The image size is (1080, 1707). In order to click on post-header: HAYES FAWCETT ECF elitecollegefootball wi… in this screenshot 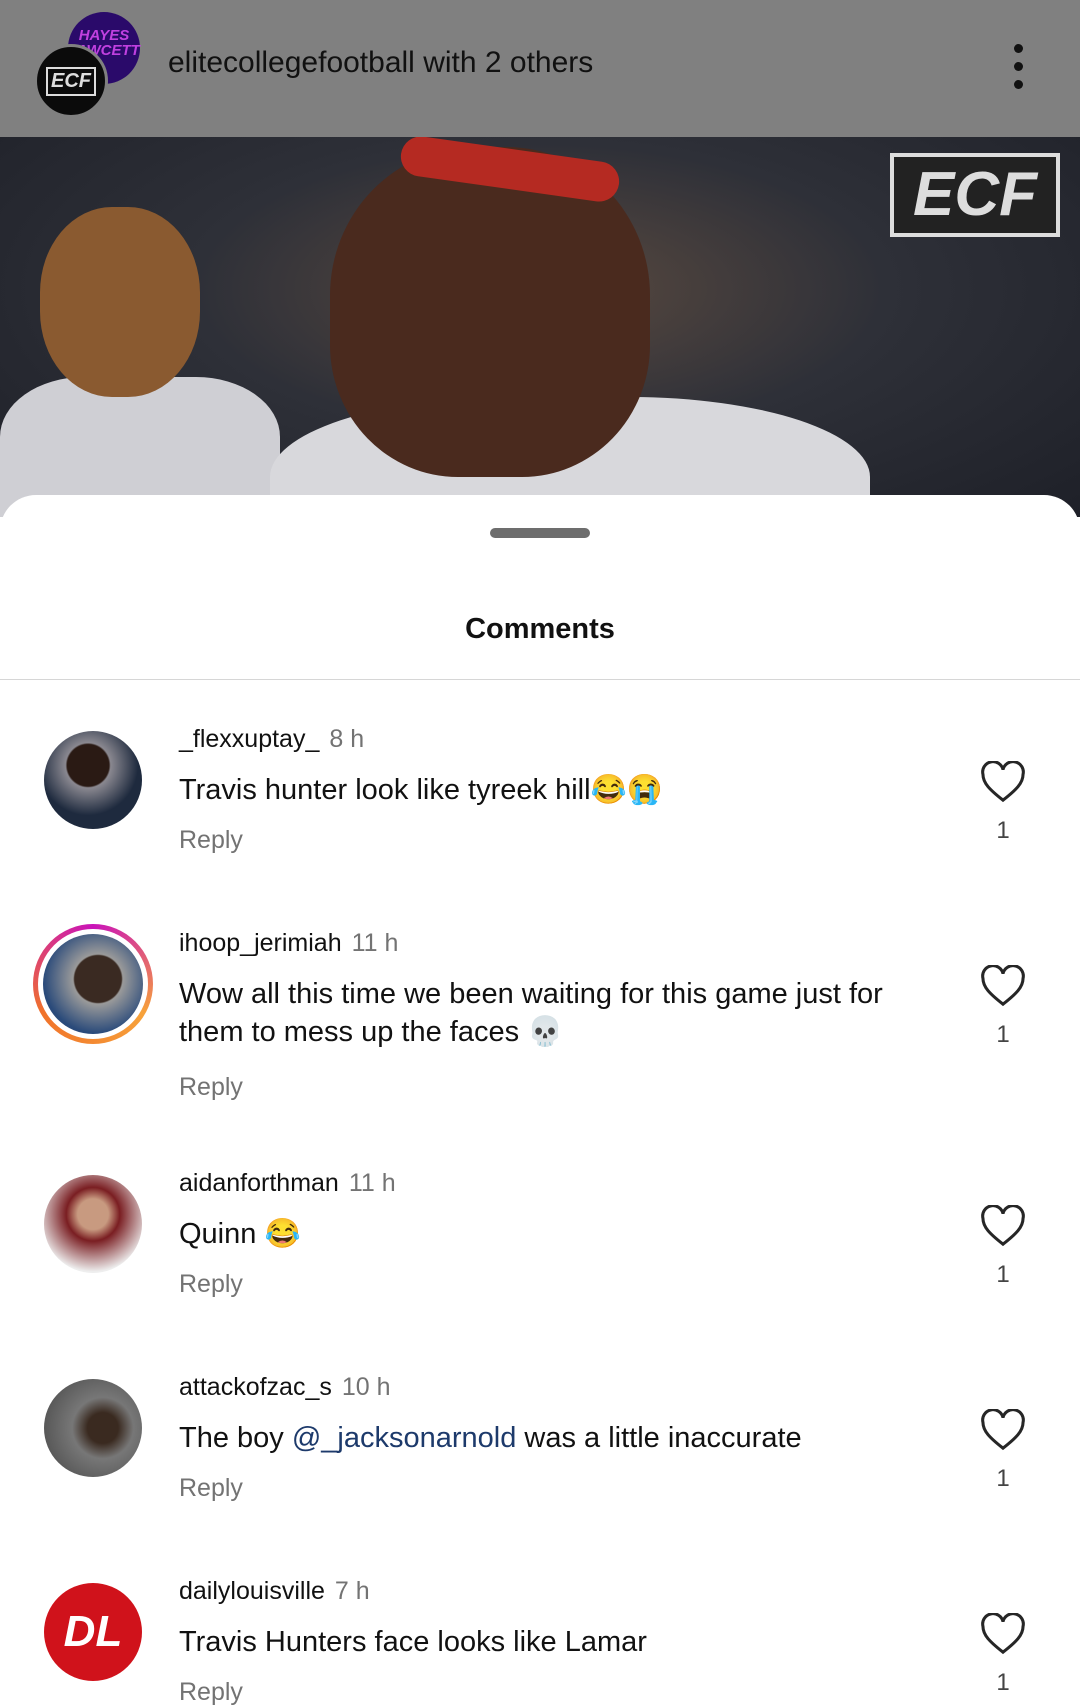, I will do `click(540, 68)`.